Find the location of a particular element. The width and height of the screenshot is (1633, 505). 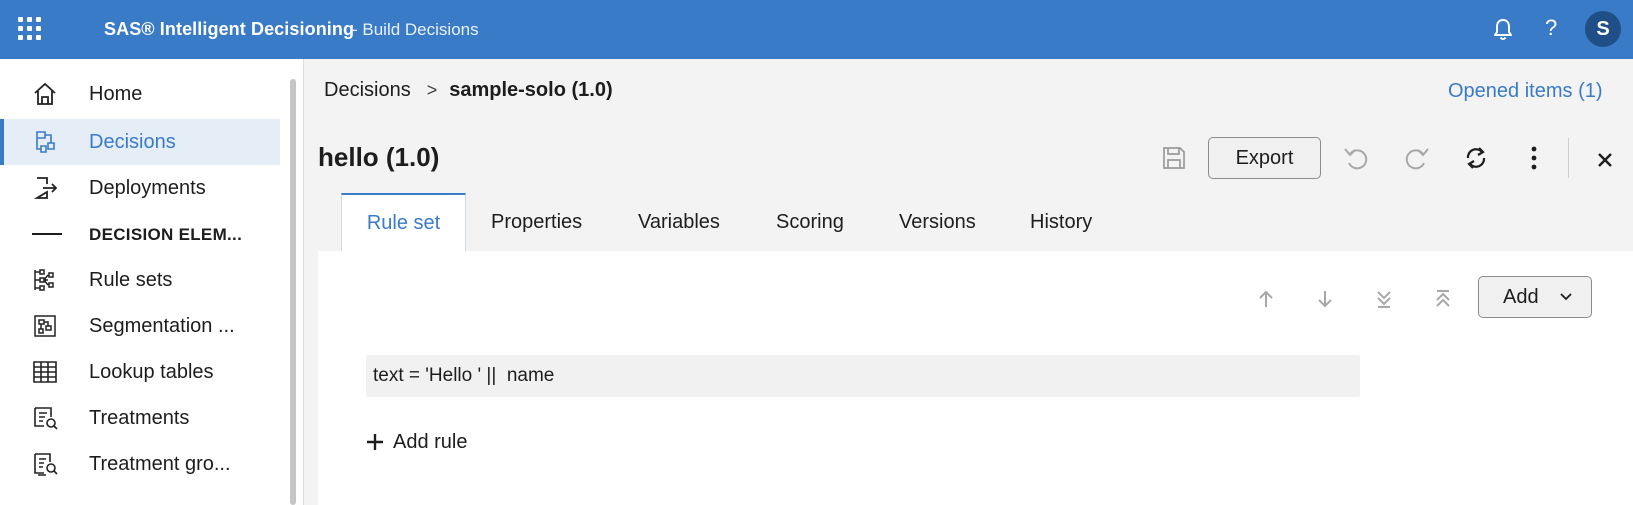

sidebar-item-decisions: Decisions is located at coordinates (140, 142).